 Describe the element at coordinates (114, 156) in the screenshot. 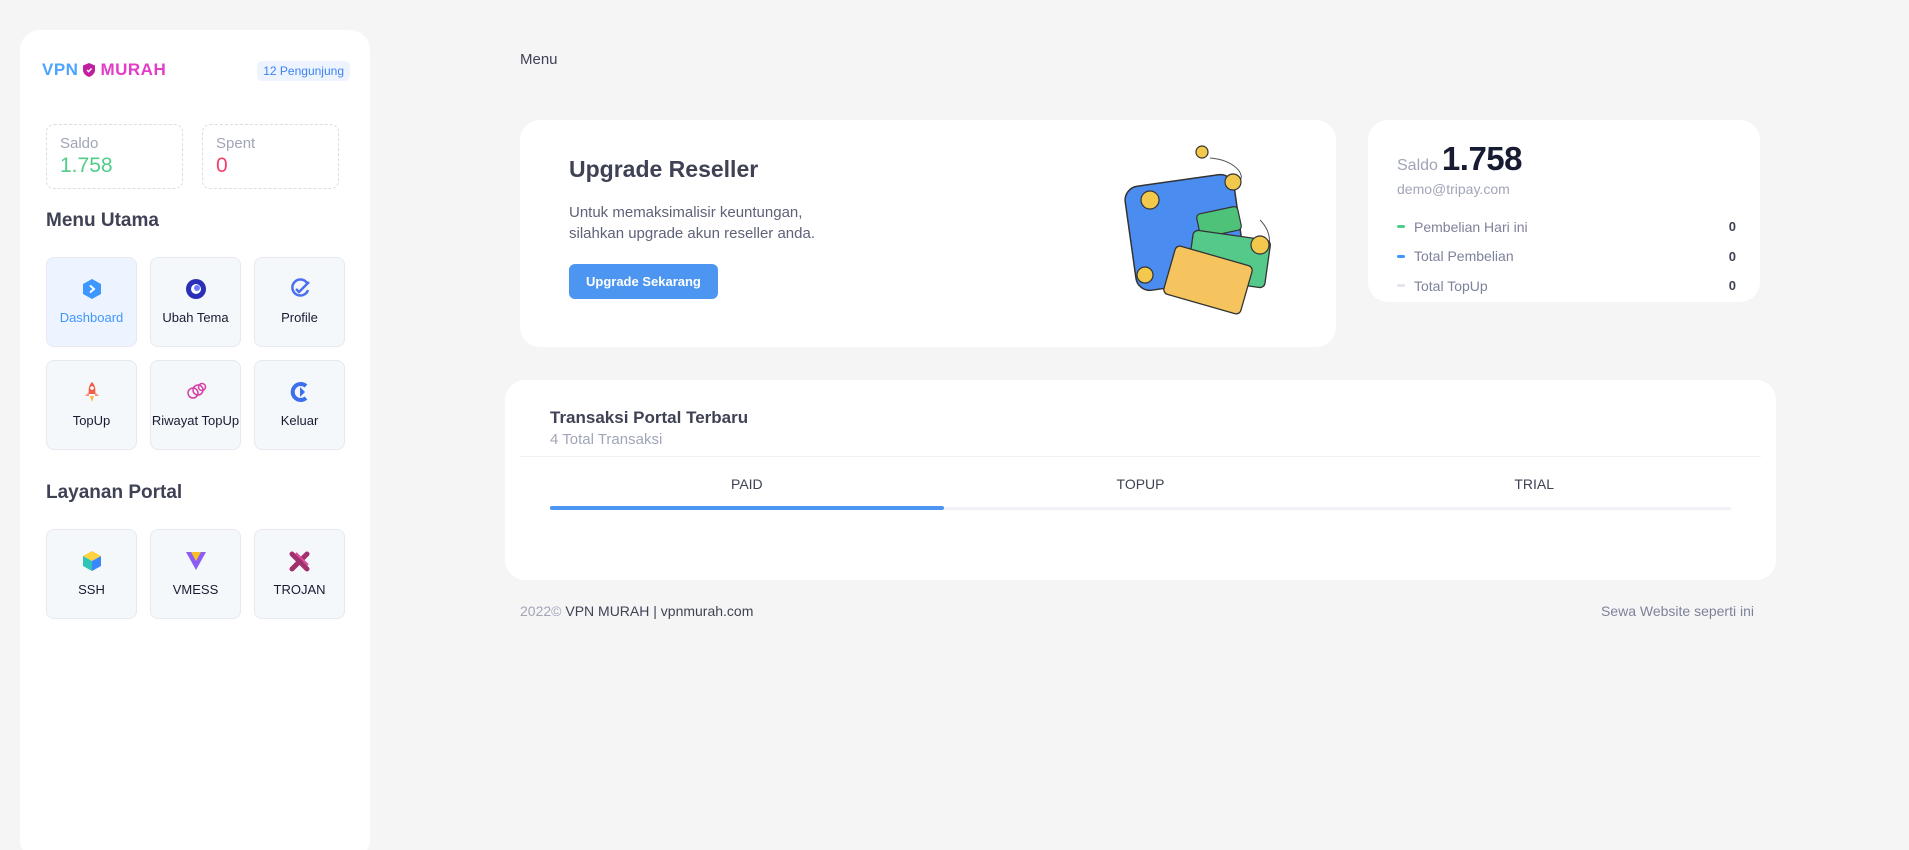

I see `saldo-stat: Saldo 1.758` at that location.